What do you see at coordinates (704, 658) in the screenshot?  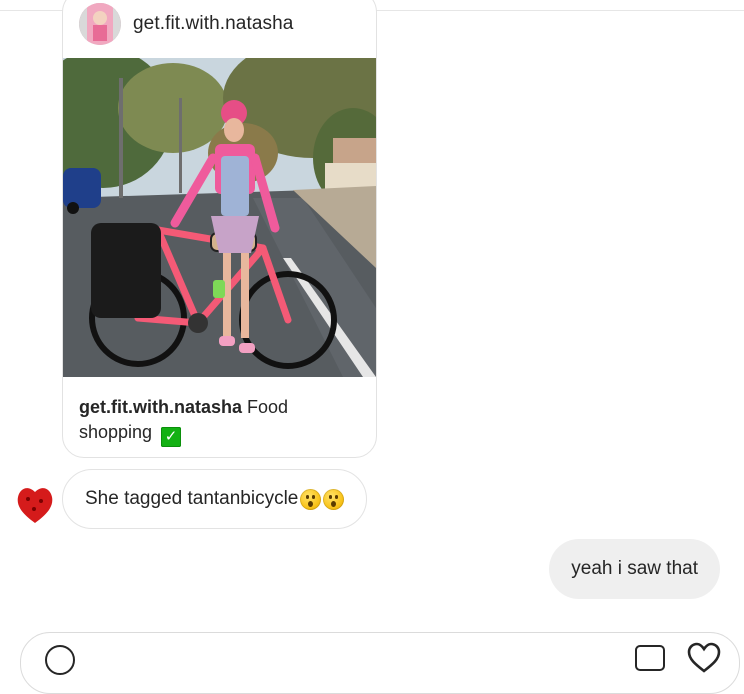 I see `heart-icon` at bounding box center [704, 658].